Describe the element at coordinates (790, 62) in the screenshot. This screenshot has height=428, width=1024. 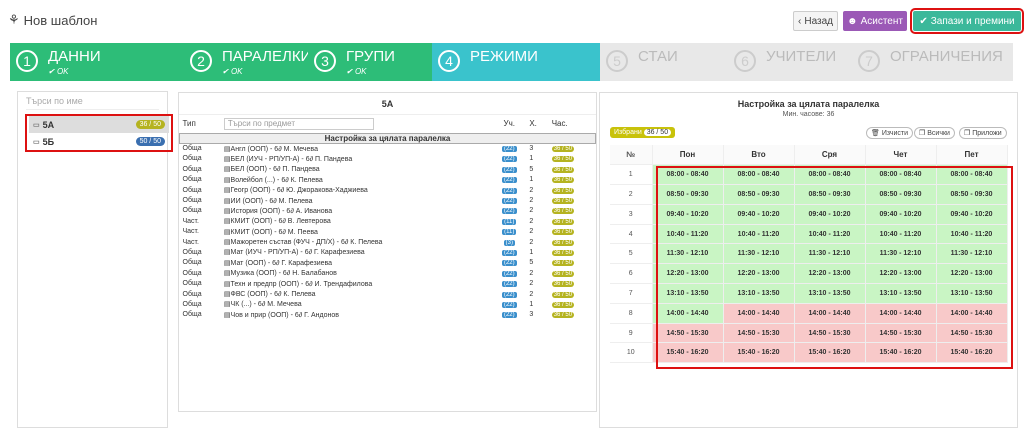
I see `step-teachers: 6 УЧИТЕЛИ` at that location.